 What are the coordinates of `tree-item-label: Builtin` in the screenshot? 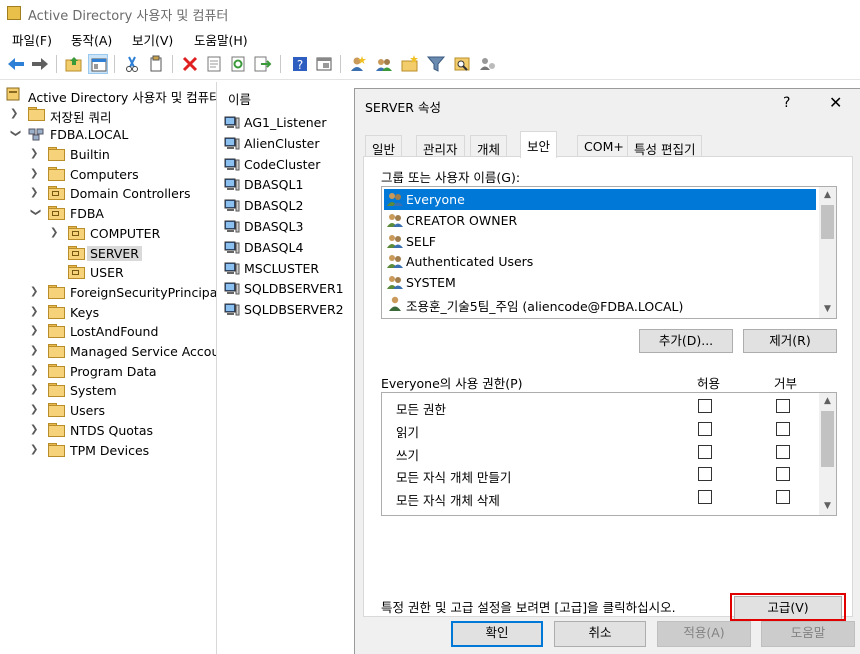 It's located at (90, 154).